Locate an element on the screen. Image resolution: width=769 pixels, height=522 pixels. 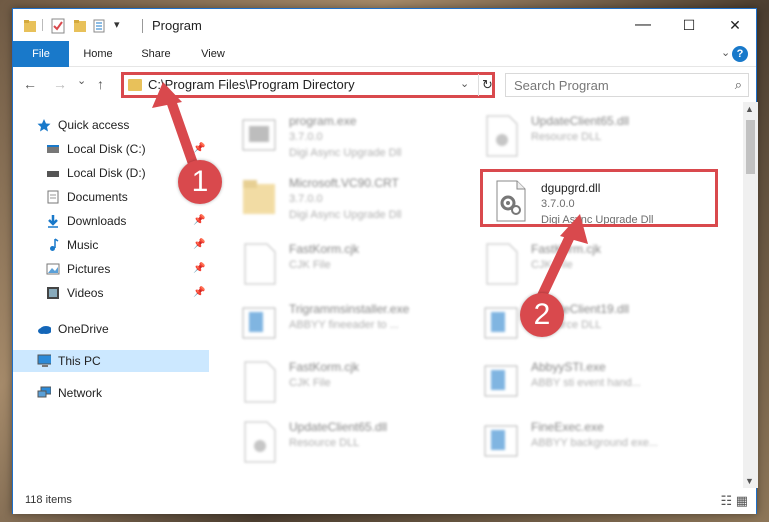
file-name: UpdateClient65.dll is located at coordinates (580, 121).